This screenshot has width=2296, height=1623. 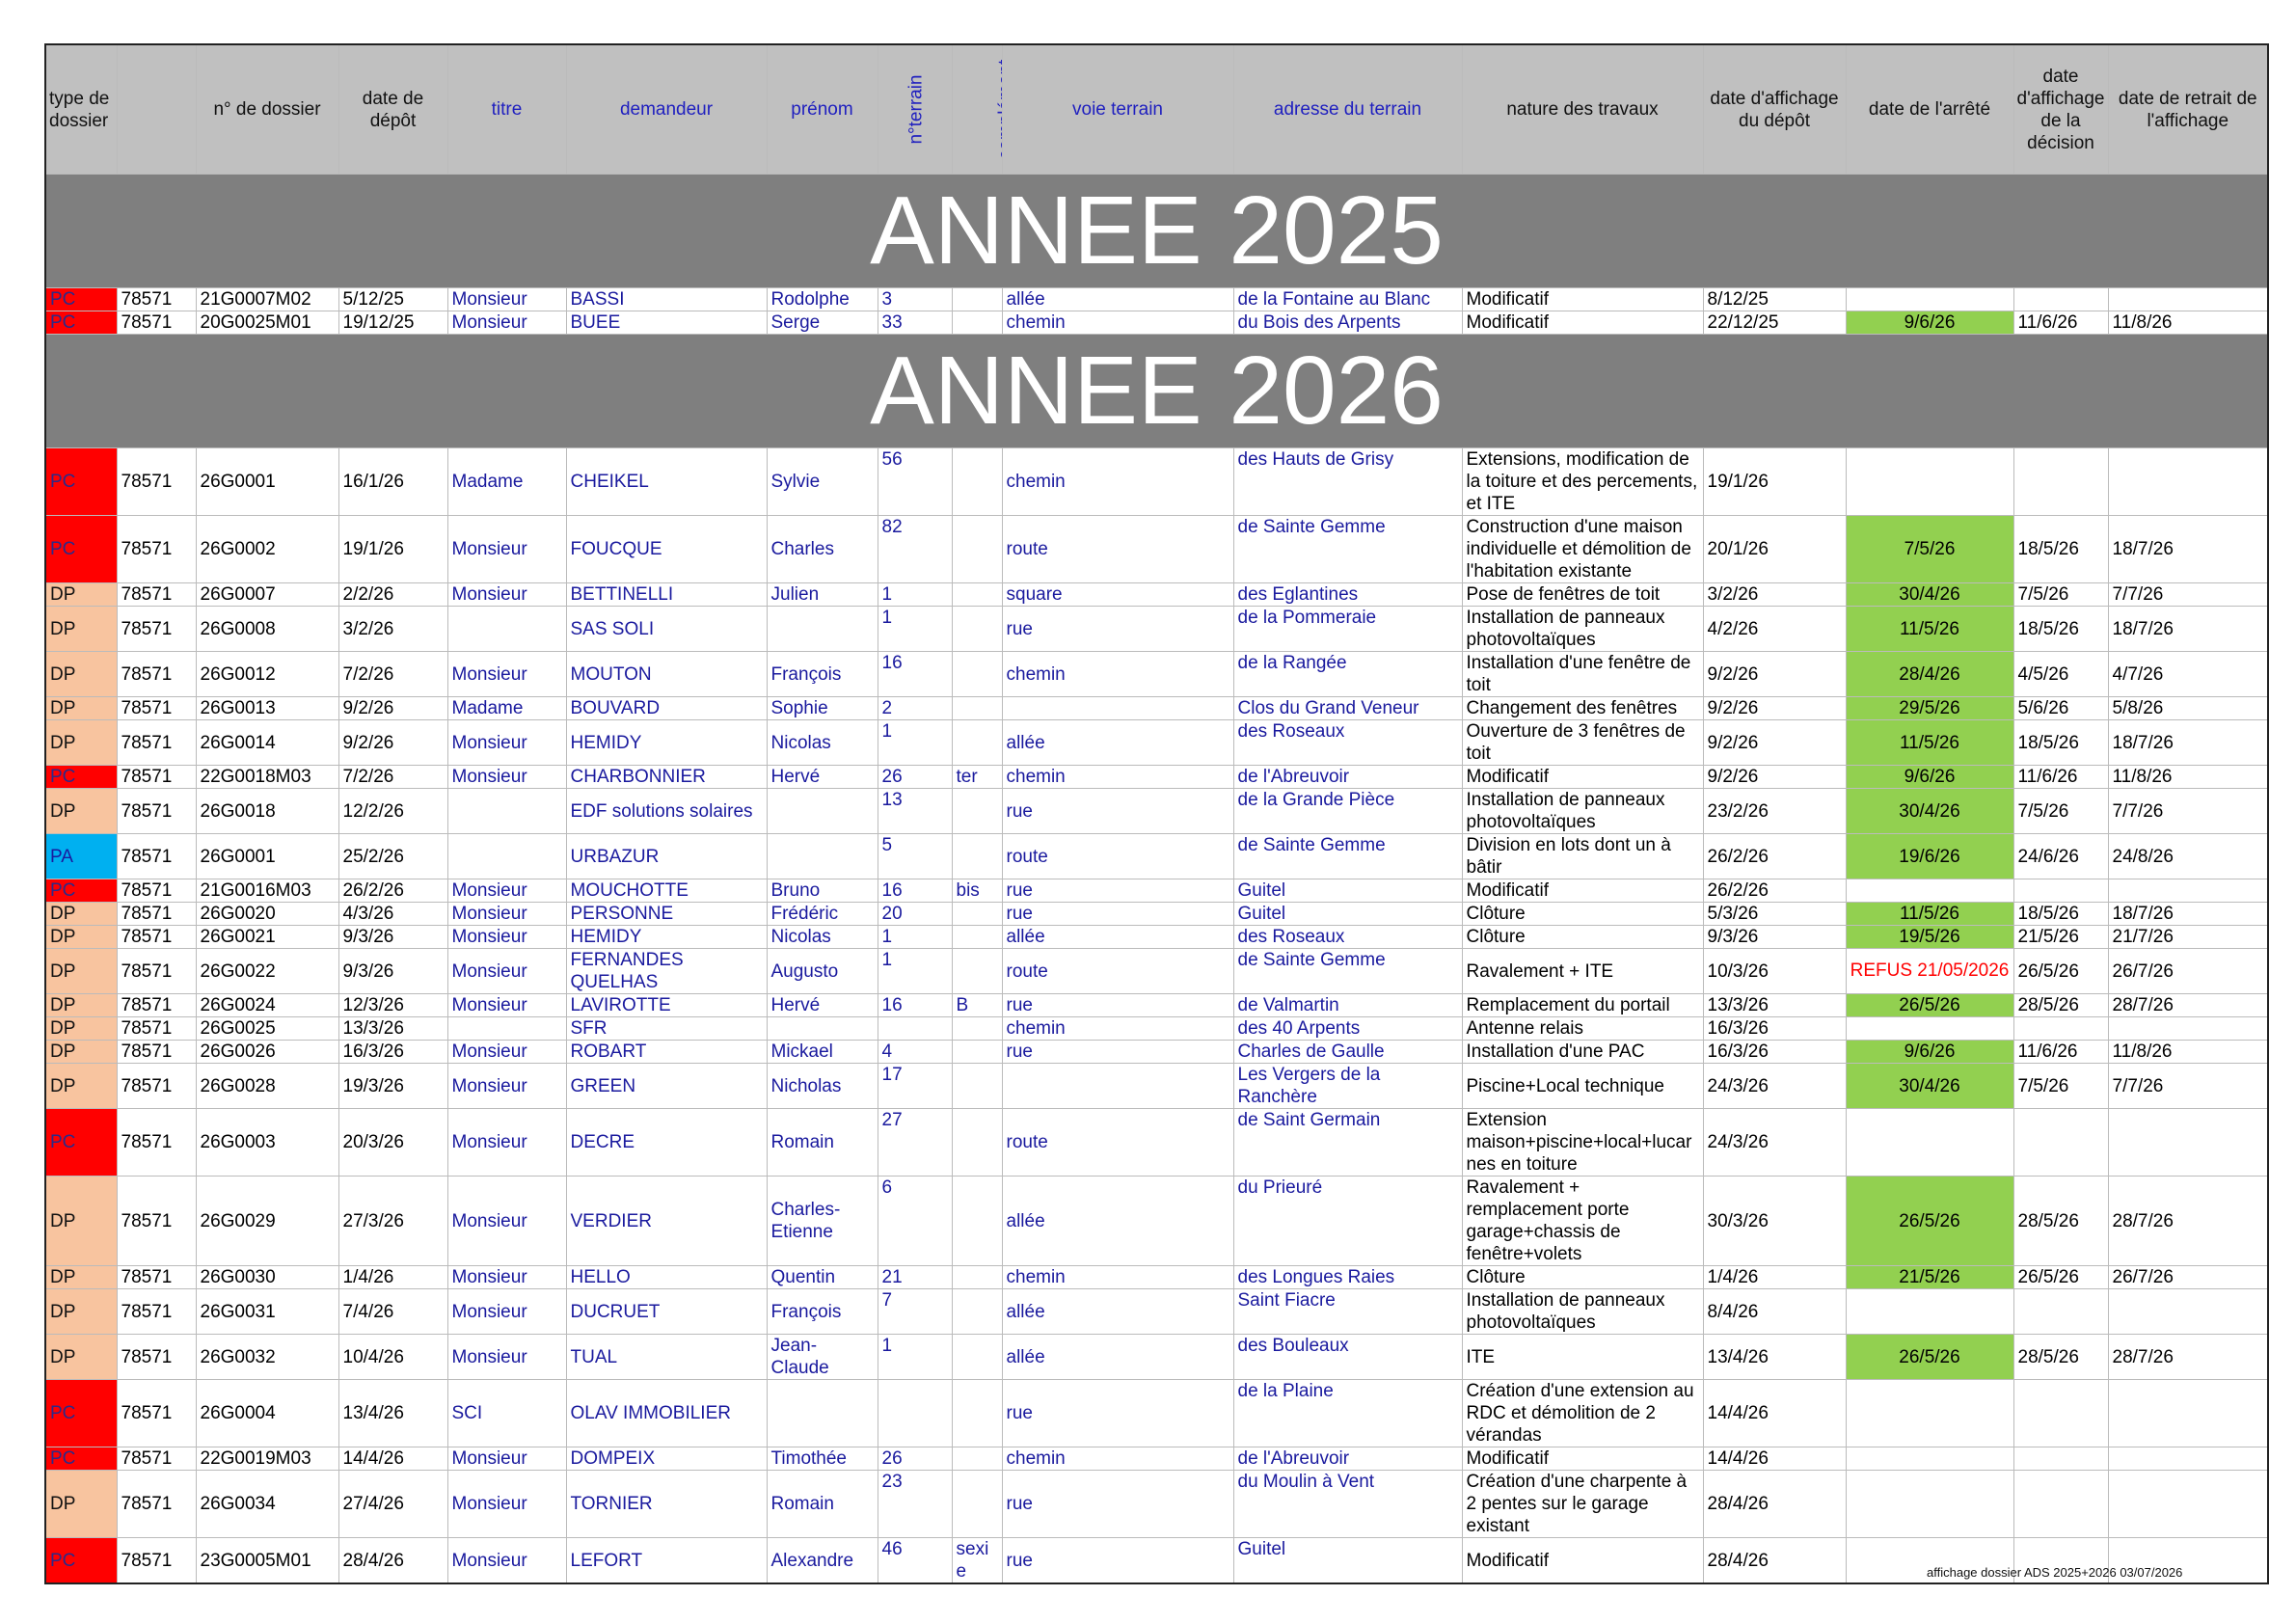 What do you see at coordinates (666, 811) in the screenshot?
I see `cell-demandeur: EDF solutions solaires` at bounding box center [666, 811].